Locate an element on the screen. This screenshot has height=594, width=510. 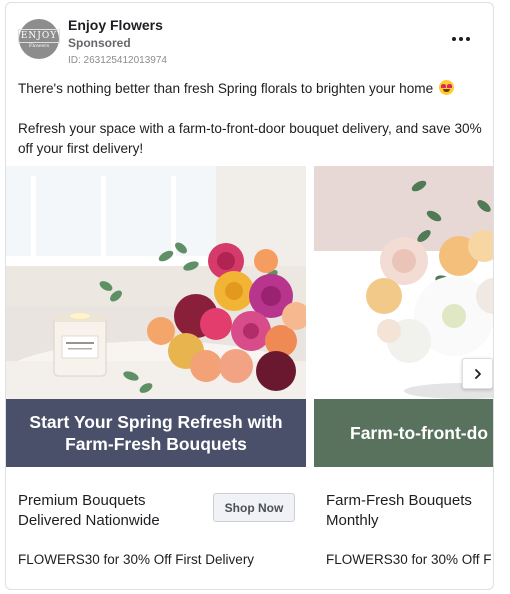
page-name: Enjoy Flowers is located at coordinates (115, 25).